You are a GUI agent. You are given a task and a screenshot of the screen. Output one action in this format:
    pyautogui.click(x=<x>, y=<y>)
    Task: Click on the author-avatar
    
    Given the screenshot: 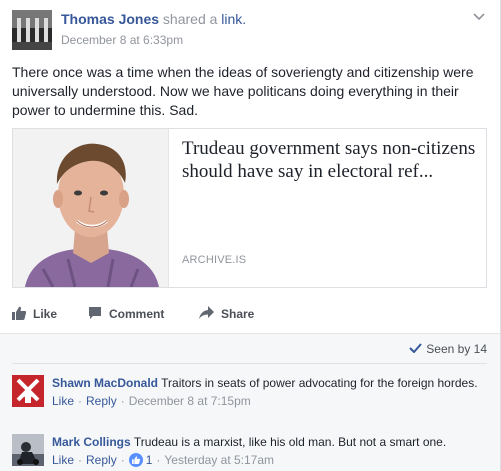 What is the action you would take?
    pyautogui.click(x=32, y=30)
    